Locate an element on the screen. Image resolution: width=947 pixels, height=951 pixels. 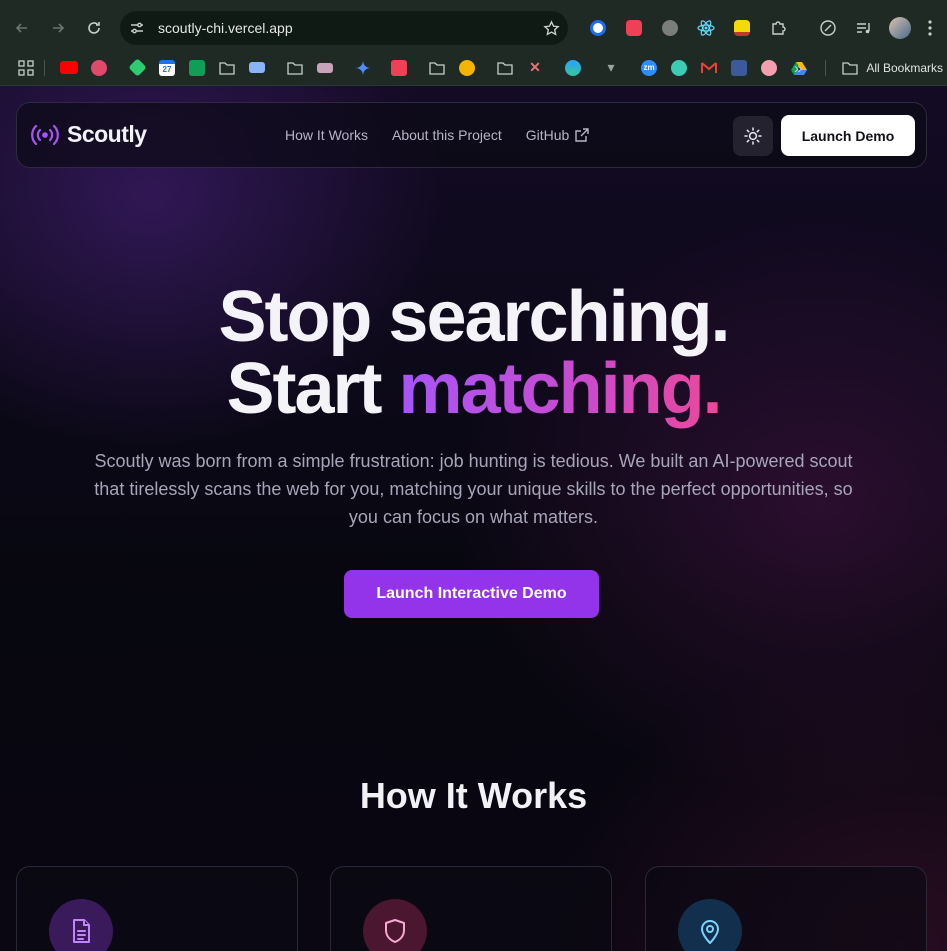
address-bar: scoutly-chi.vercel.app is located at coordinates (344, 28).